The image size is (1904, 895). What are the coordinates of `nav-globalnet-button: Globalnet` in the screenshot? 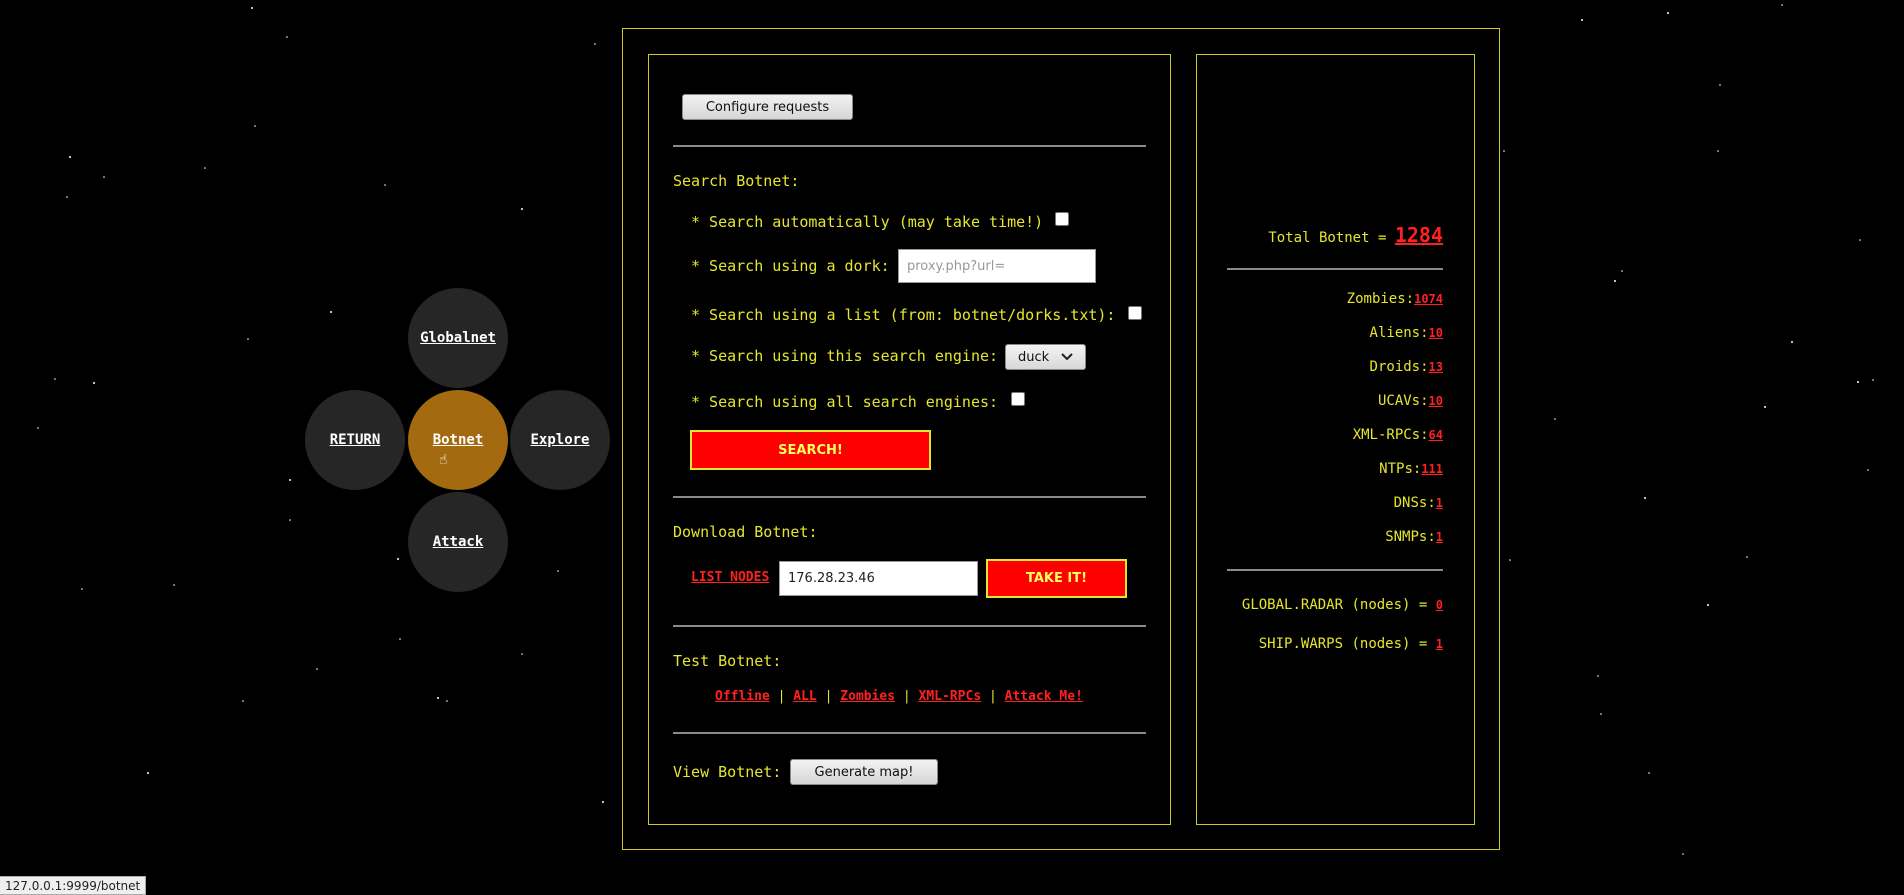 It's located at (458, 338).